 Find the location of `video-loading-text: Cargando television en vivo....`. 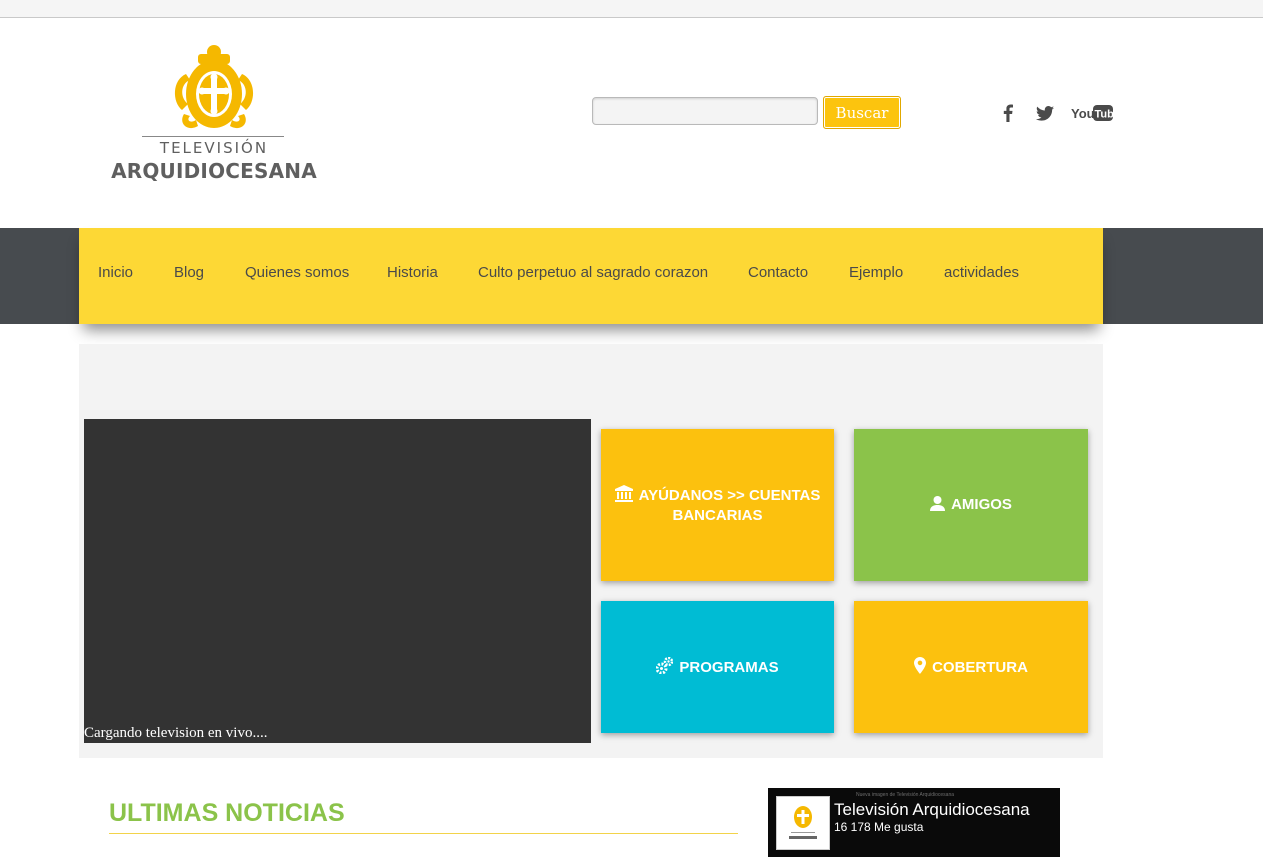

video-loading-text: Cargando television en vivo.... is located at coordinates (176, 733).